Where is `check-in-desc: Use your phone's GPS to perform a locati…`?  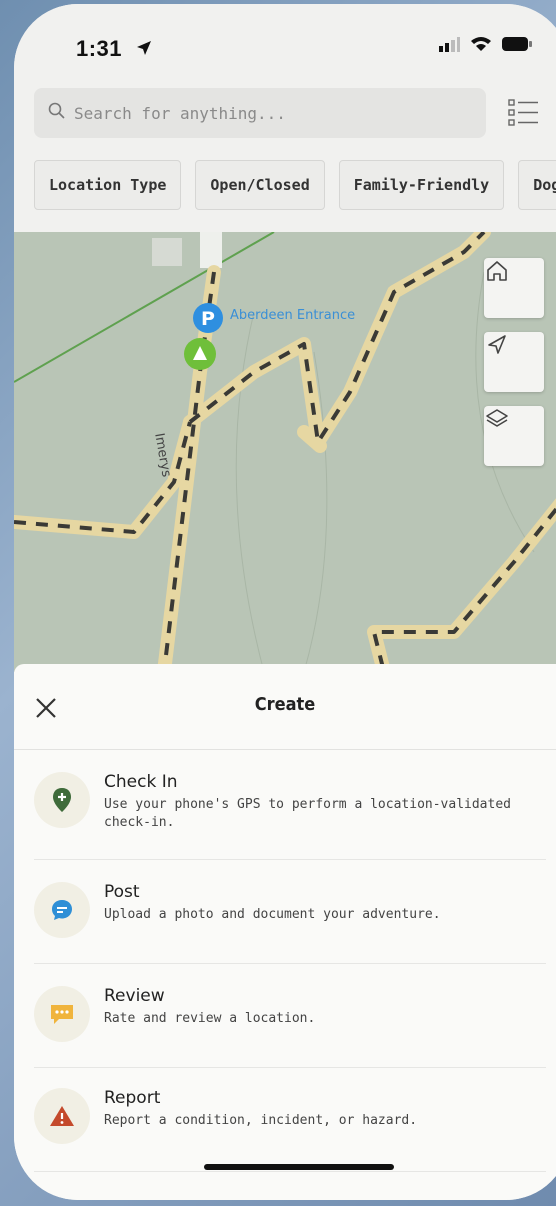
check-in-desc: Use your phone's GPS to perform a locati… is located at coordinates (307, 813).